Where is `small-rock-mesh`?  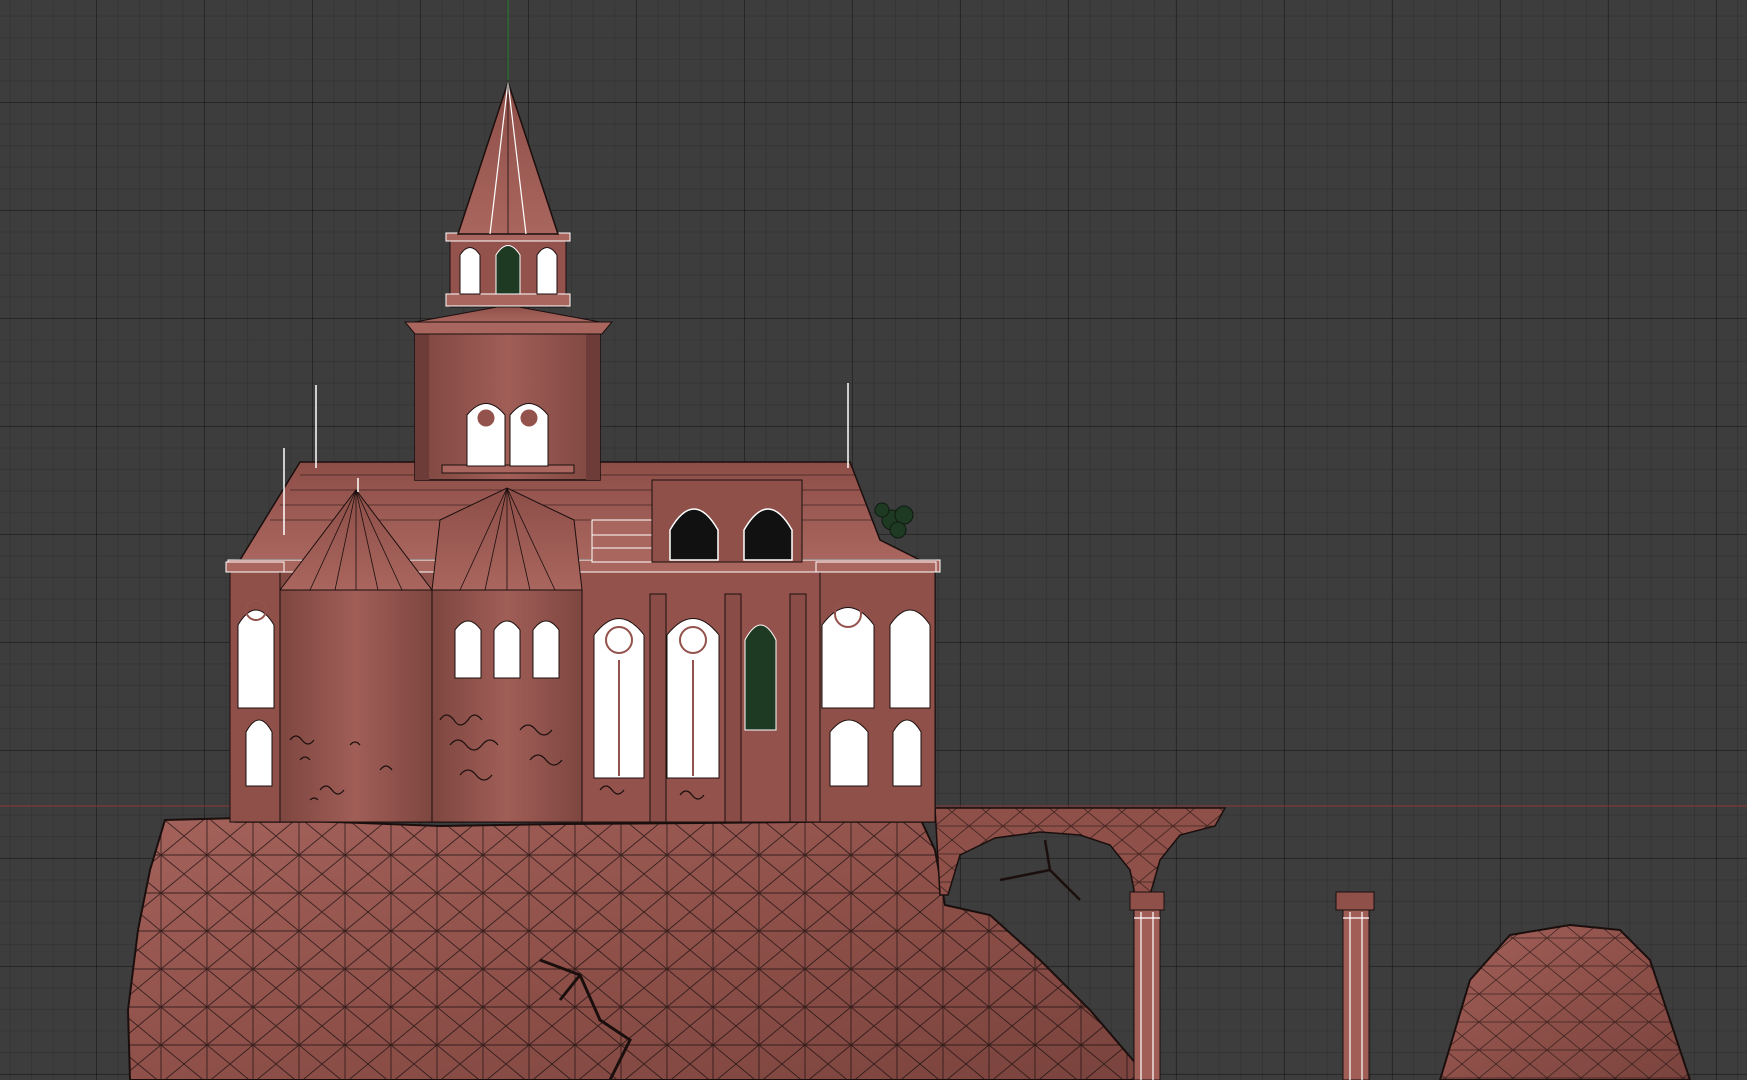 small-rock-mesh is located at coordinates (1565, 1001).